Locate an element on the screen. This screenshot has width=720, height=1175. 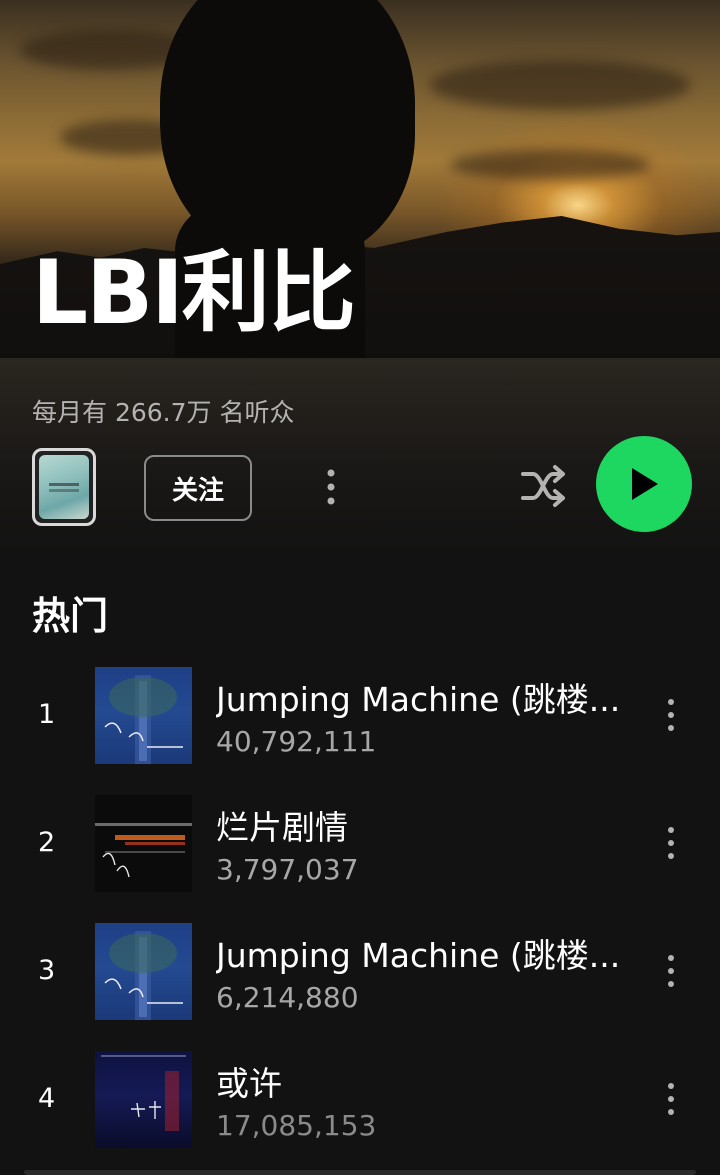
play-button is located at coordinates (644, 484).